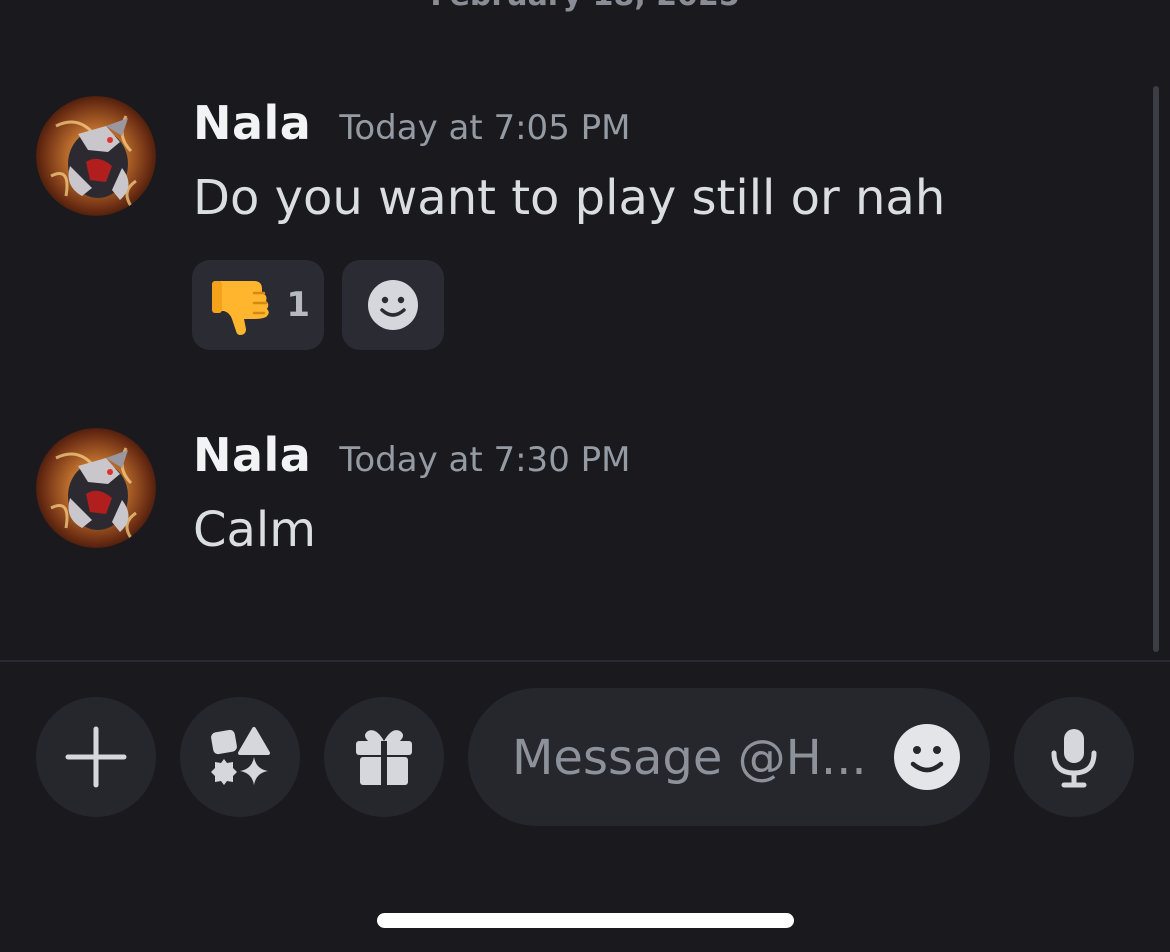  I want to click on smiley-icon, so click(927, 757).